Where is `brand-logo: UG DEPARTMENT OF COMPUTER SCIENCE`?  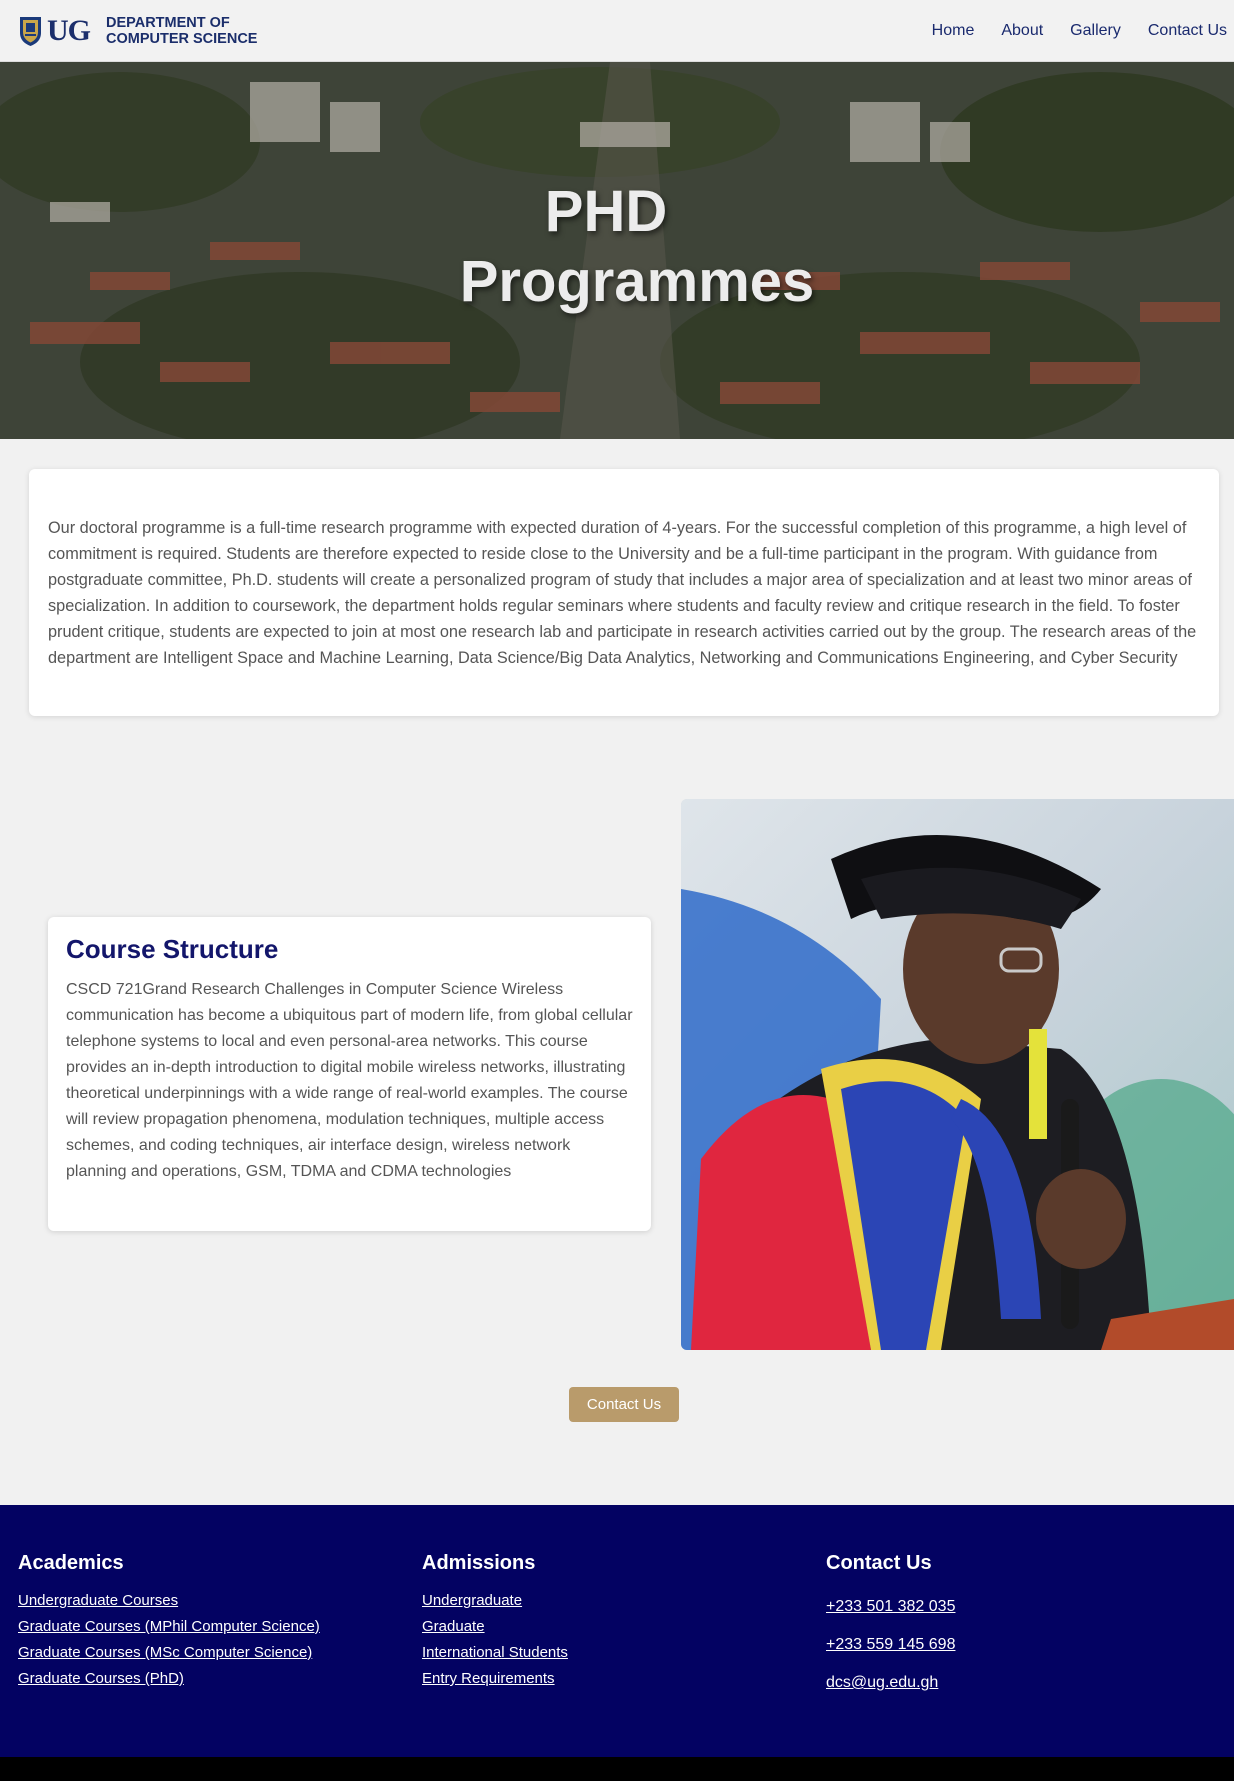
brand-logo: UG DEPARTMENT OF COMPUTER SCIENCE is located at coordinates (137, 31).